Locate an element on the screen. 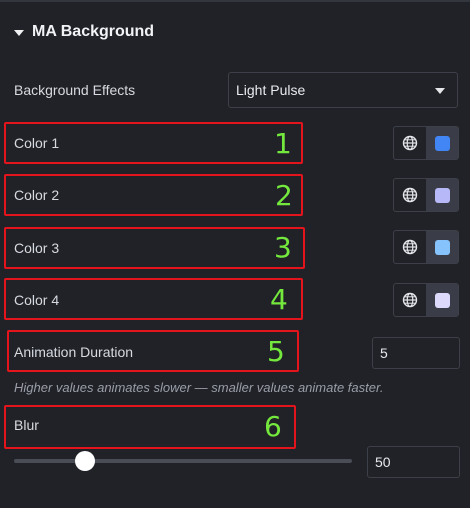 Image resolution: width=470 pixels, height=508 pixels. blur-slider-handle is located at coordinates (84, 461).